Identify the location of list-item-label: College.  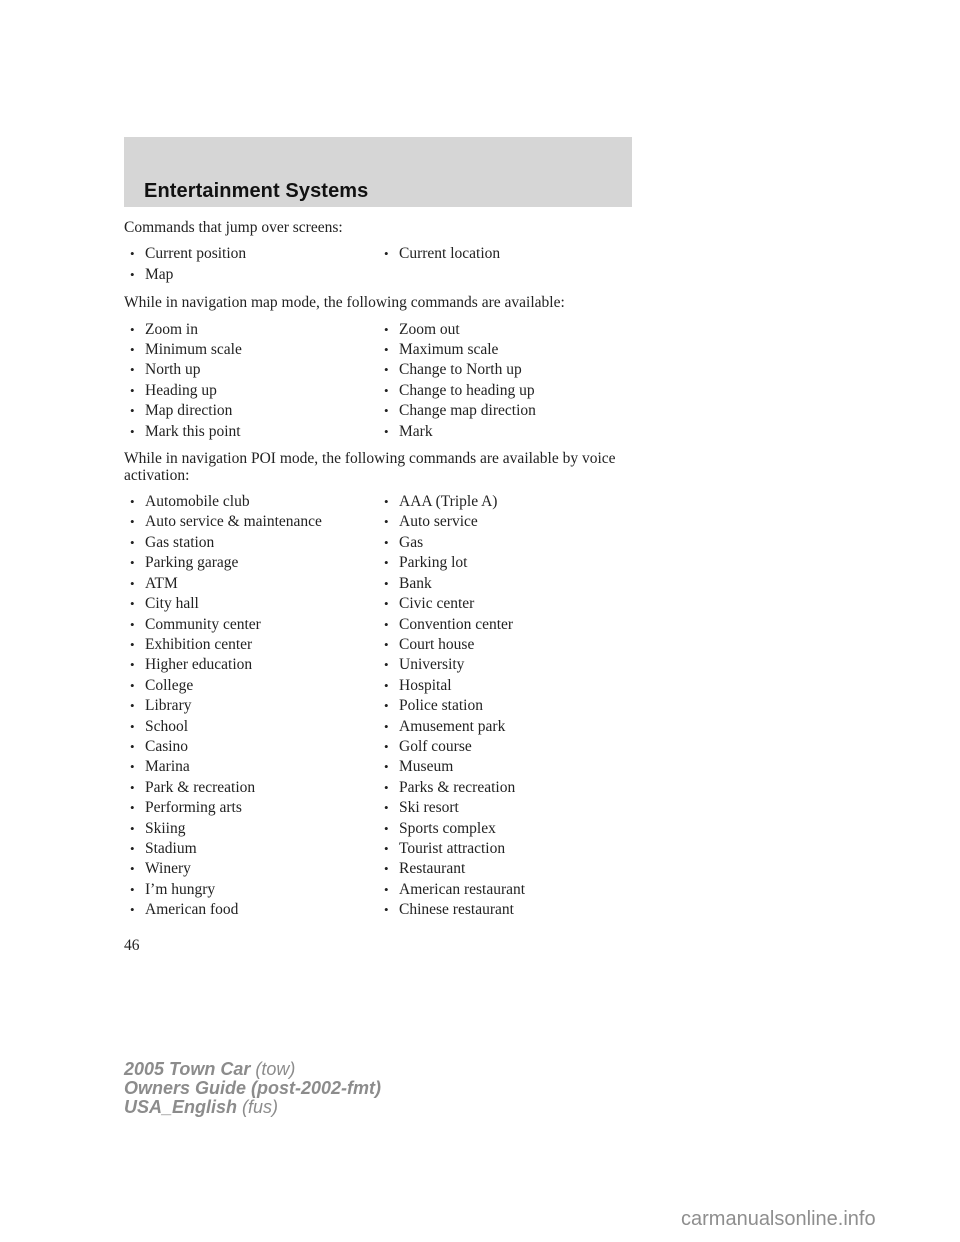
(169, 685).